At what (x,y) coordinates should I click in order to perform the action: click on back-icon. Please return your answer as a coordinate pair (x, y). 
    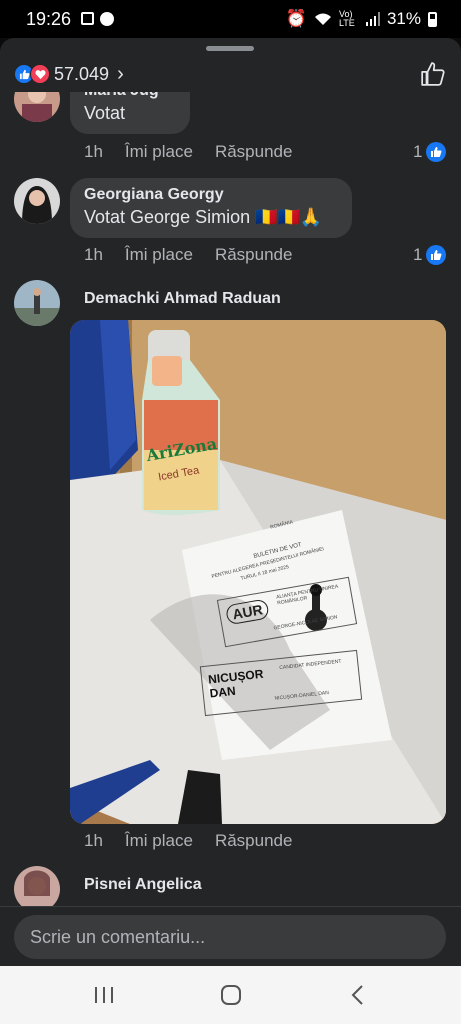
    Looking at the image, I should click on (357, 995).